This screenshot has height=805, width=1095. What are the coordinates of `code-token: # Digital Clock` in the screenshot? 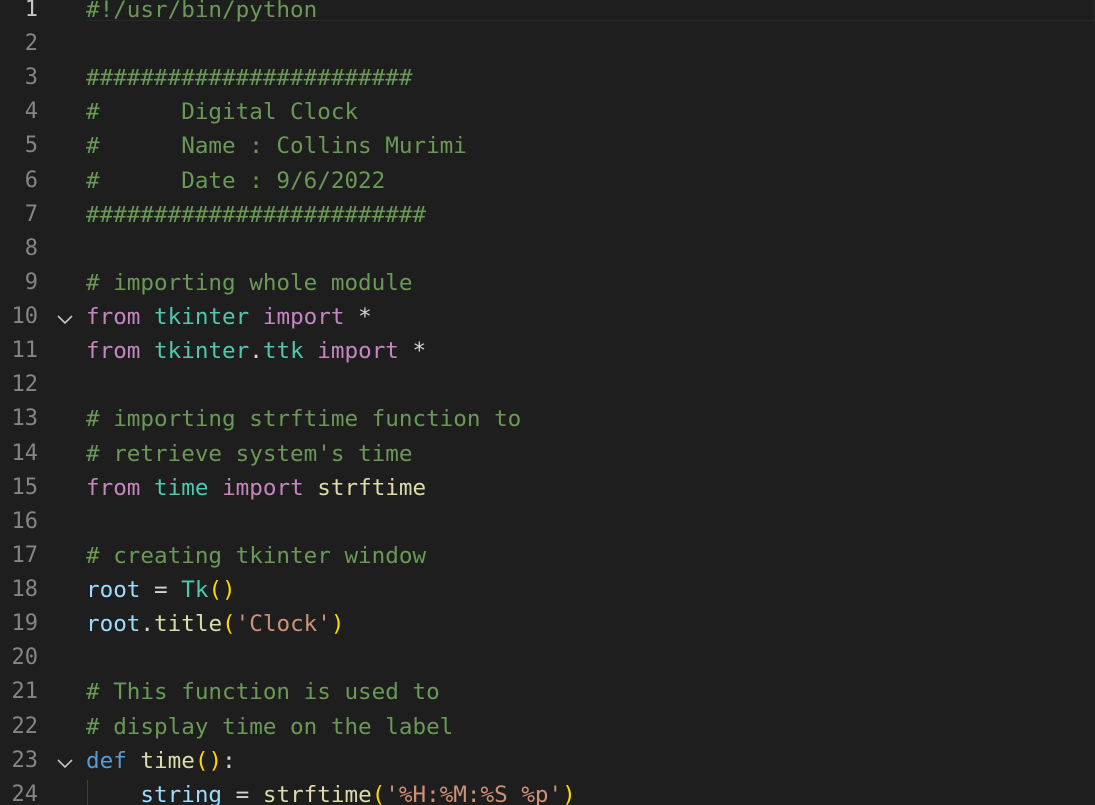 It's located at (222, 112).